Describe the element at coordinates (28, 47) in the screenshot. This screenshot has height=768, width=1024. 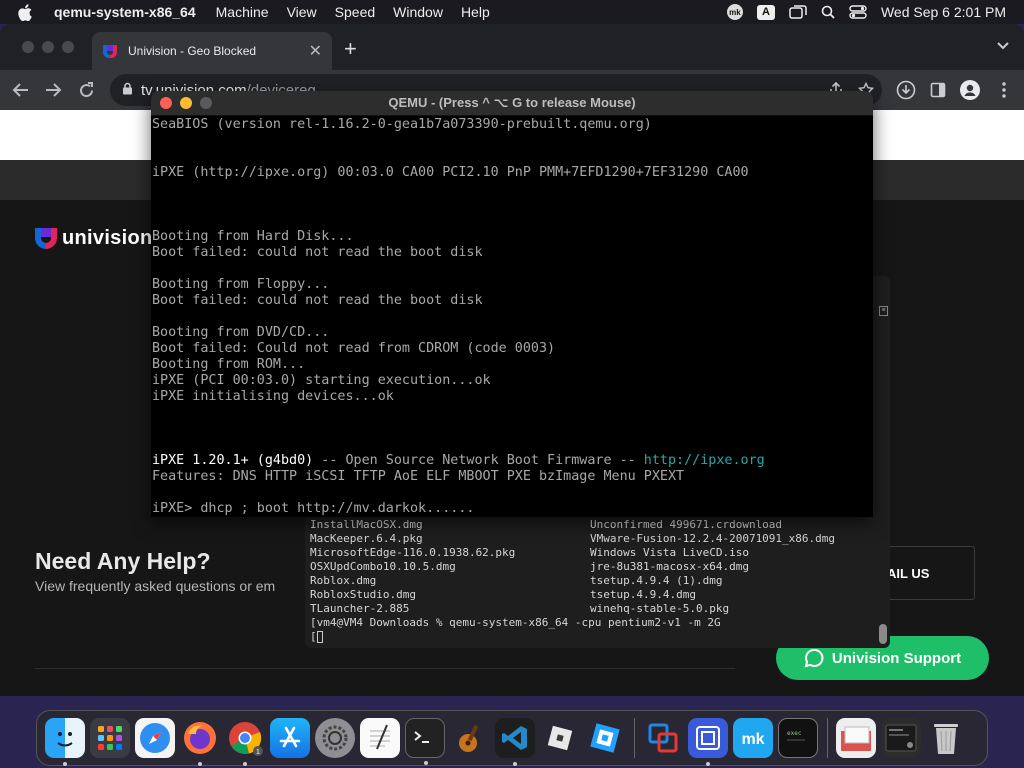
I see `chrome-close-button` at that location.